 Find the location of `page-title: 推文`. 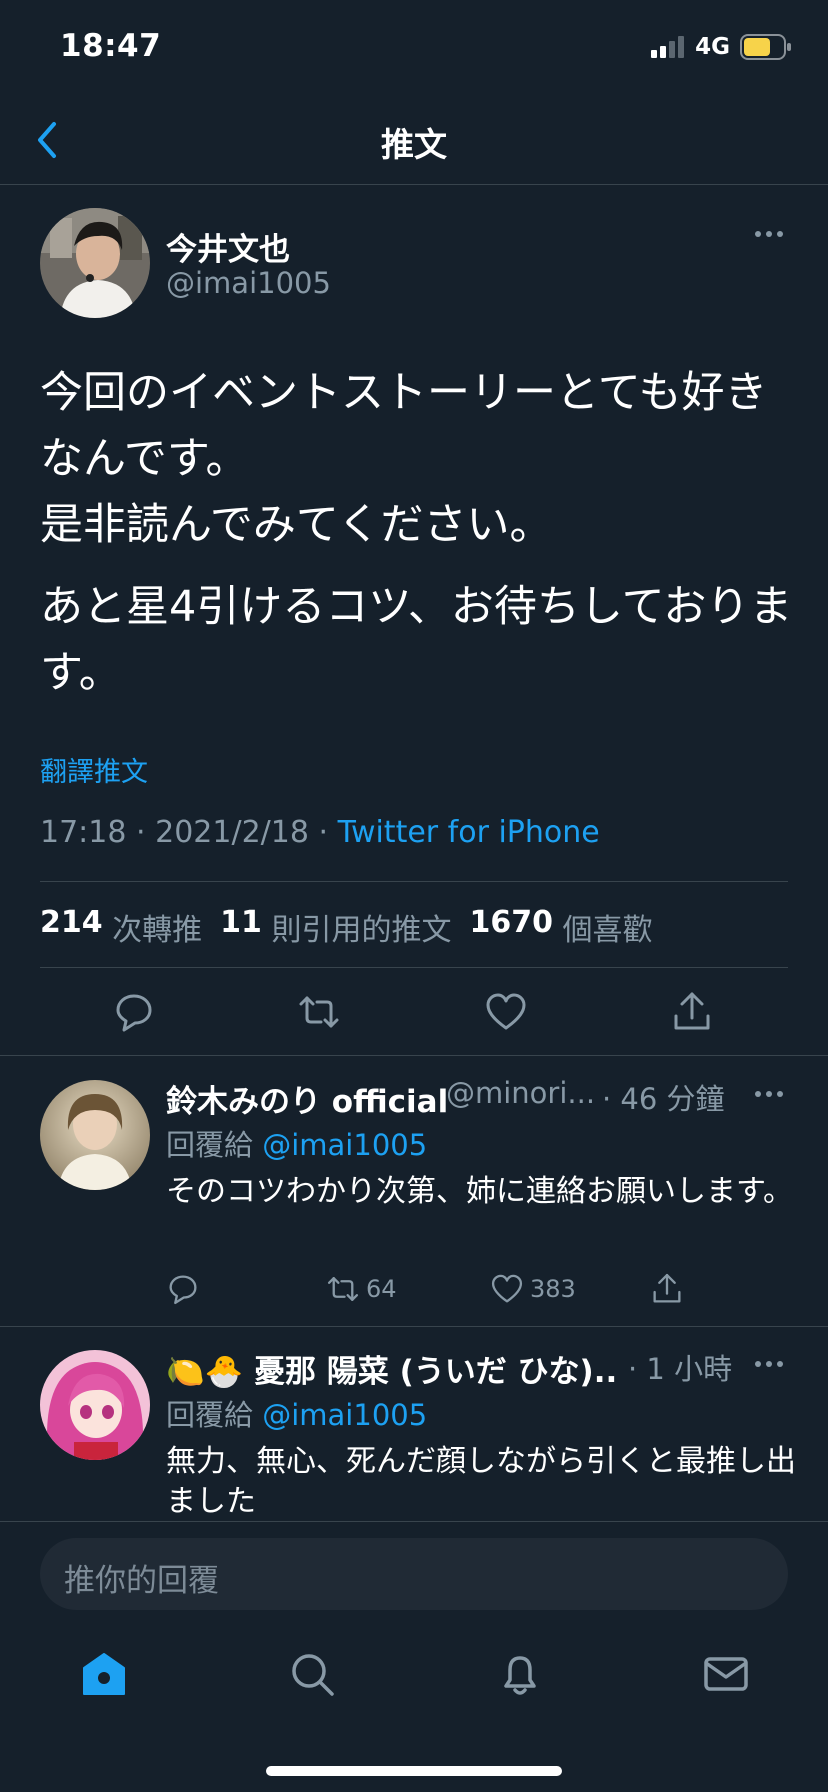

page-title: 推文 is located at coordinates (414, 144).